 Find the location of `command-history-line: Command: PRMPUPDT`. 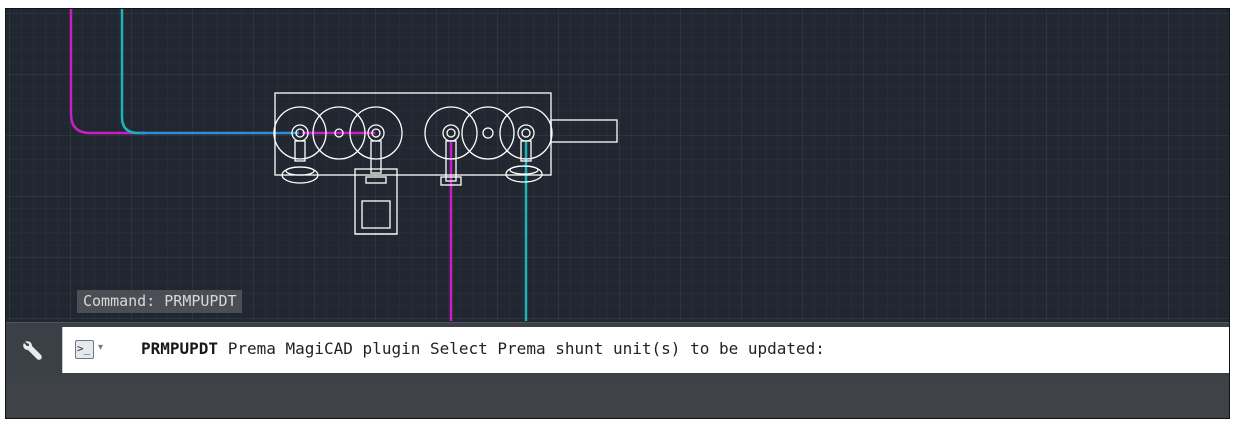

command-history-line: Command: PRMPUPDT is located at coordinates (159, 301).